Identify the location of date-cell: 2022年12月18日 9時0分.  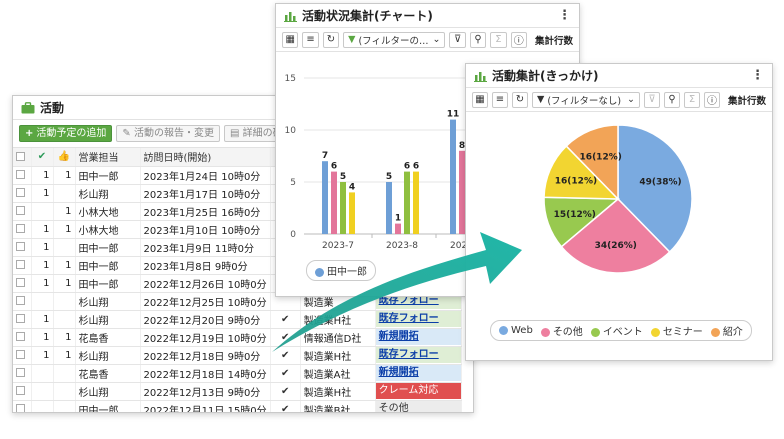
(205, 355).